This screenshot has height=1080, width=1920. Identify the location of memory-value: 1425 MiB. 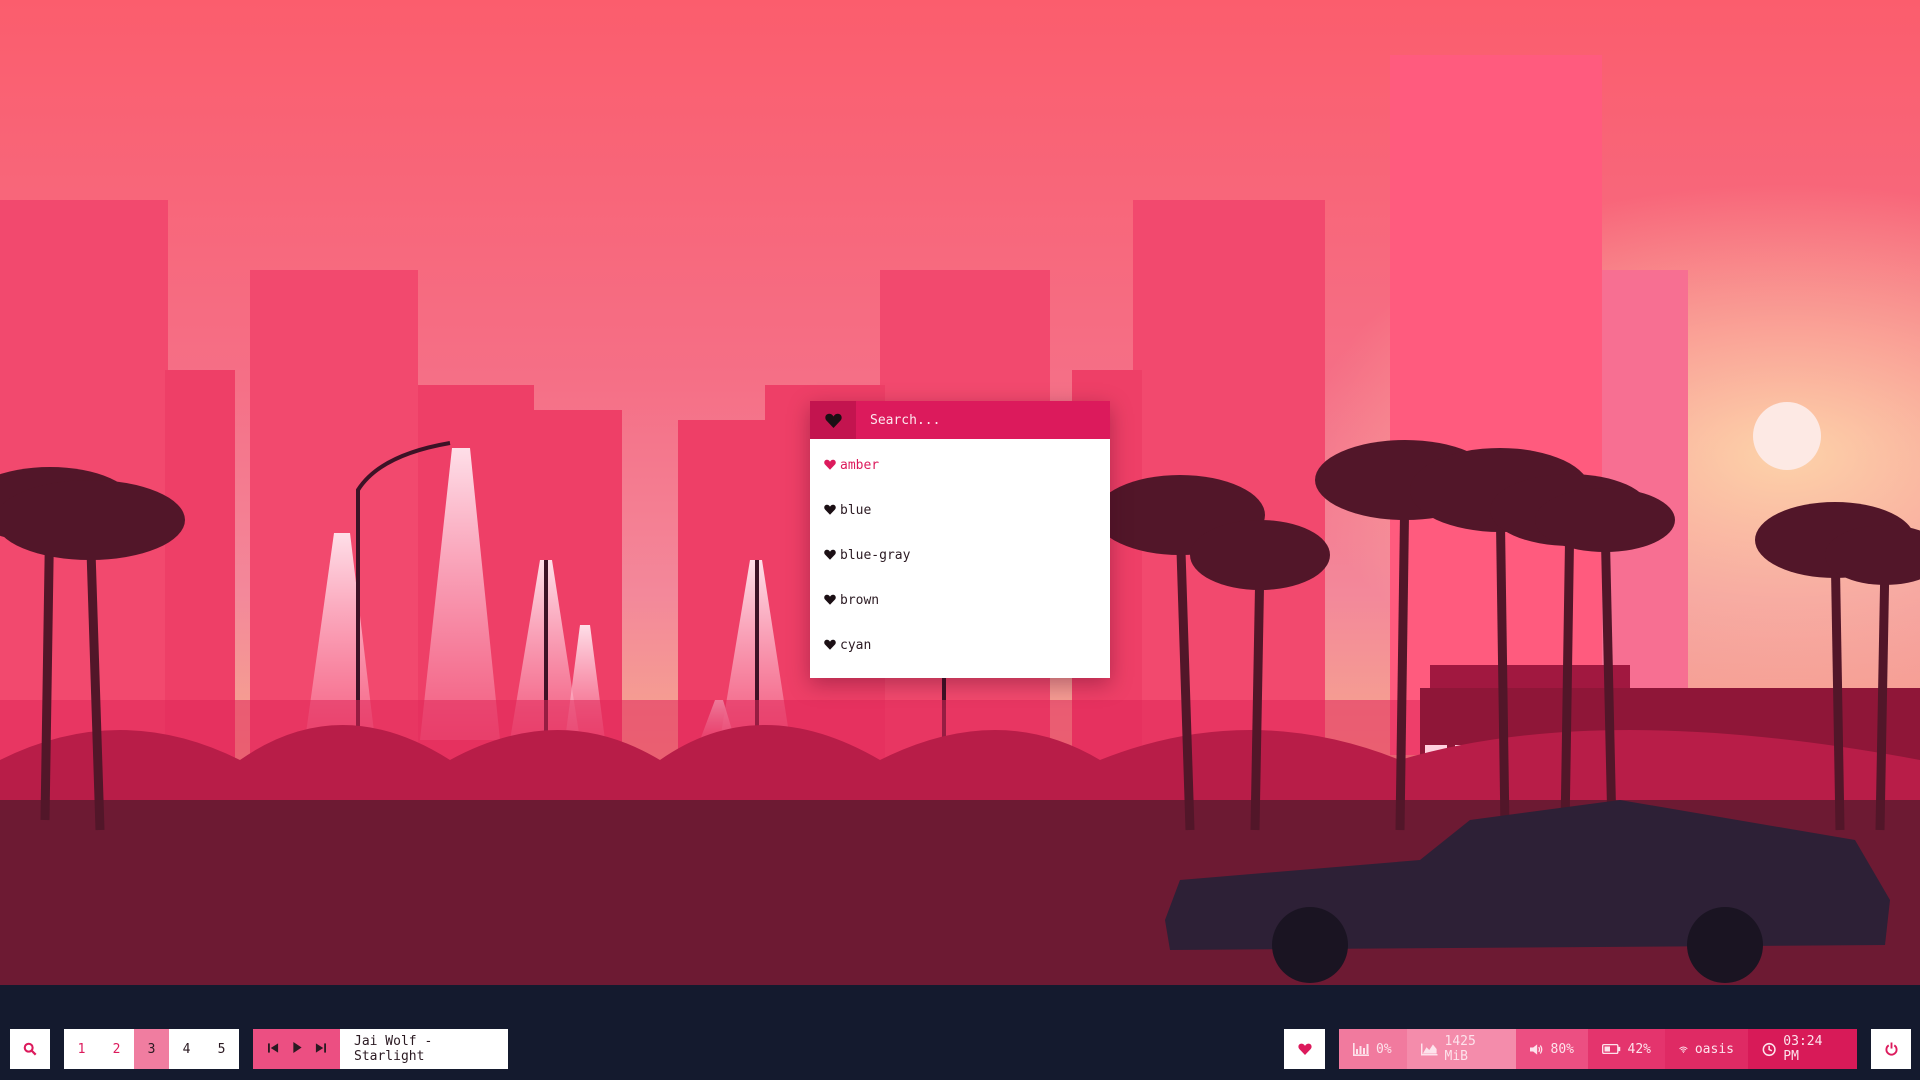
(1460, 1049).